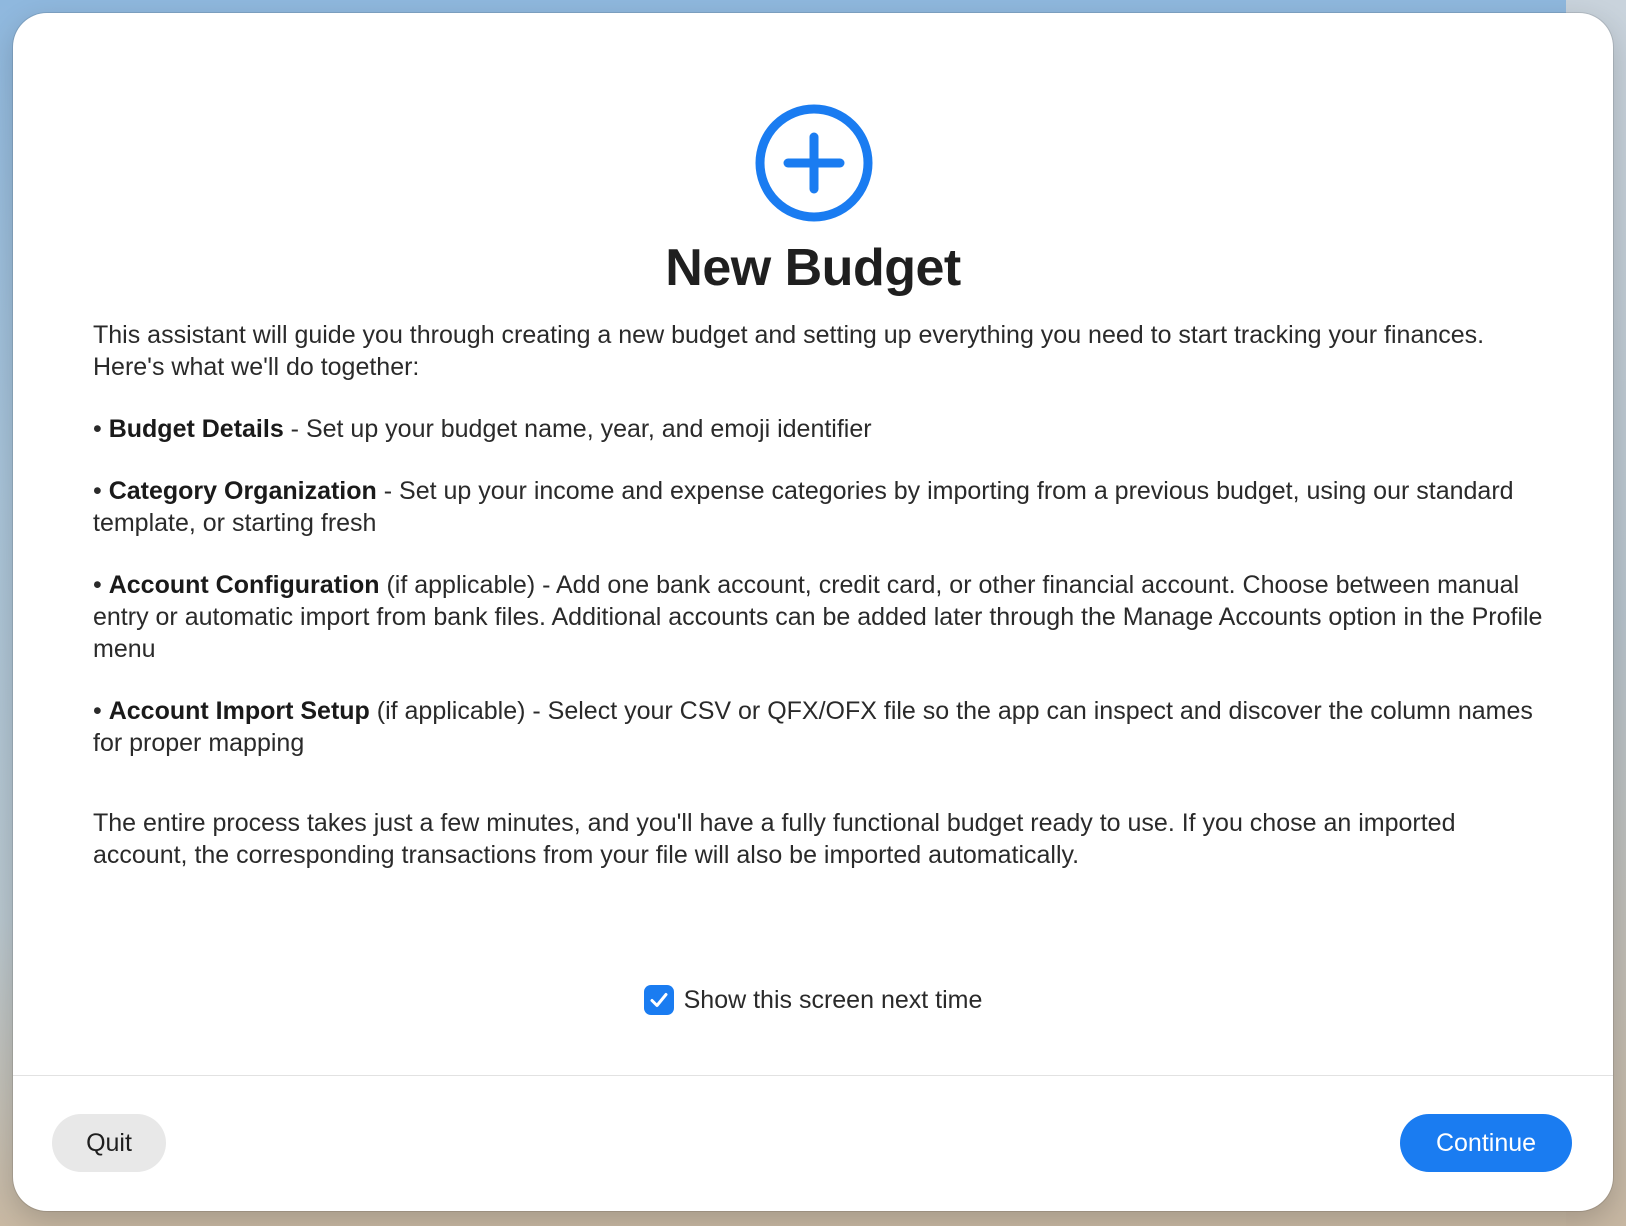 The image size is (1626, 1226). I want to click on step-heading: Budget Details, so click(196, 429).